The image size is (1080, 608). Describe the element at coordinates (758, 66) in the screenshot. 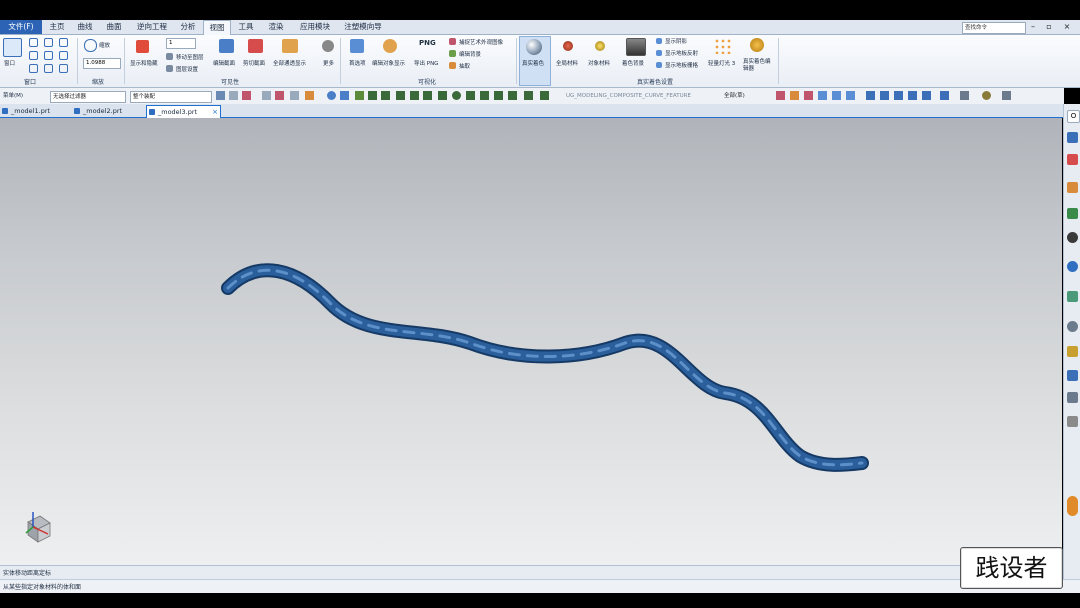

I see `shading-editor-label: 真实着色编辑器` at that location.